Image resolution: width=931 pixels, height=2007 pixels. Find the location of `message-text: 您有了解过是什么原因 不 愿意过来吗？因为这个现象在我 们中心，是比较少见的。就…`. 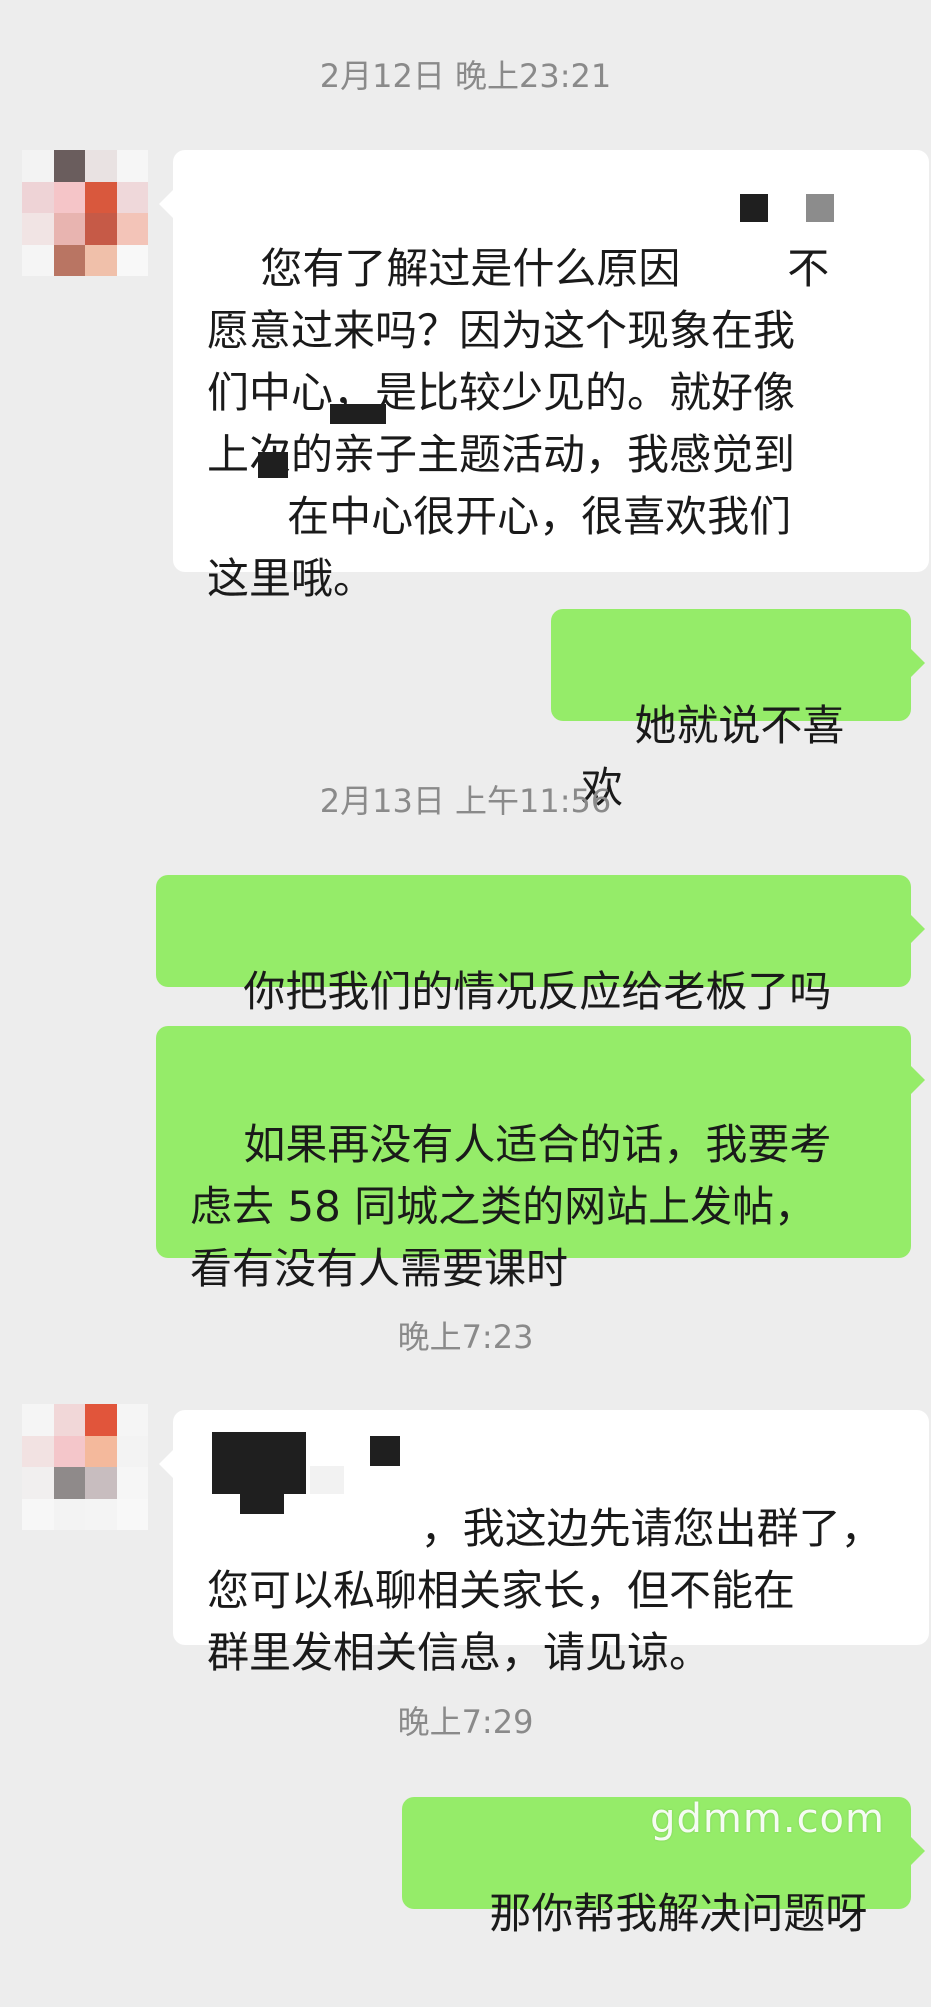

message-text: 您有了解过是什么原因 不 愿意过来吗？因为这个现象在我 们中心，是比较少见的。就… is located at coordinates (518, 423).